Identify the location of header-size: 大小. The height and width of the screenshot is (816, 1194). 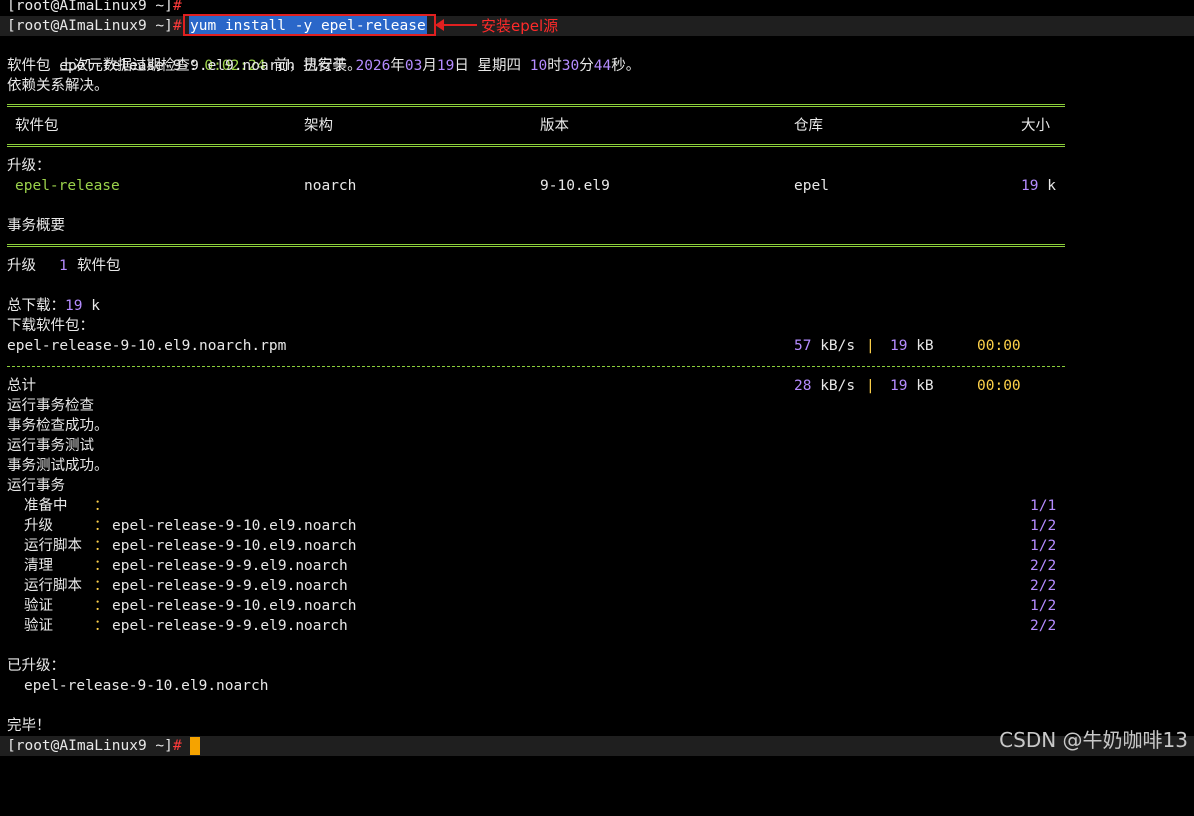
(1035, 126).